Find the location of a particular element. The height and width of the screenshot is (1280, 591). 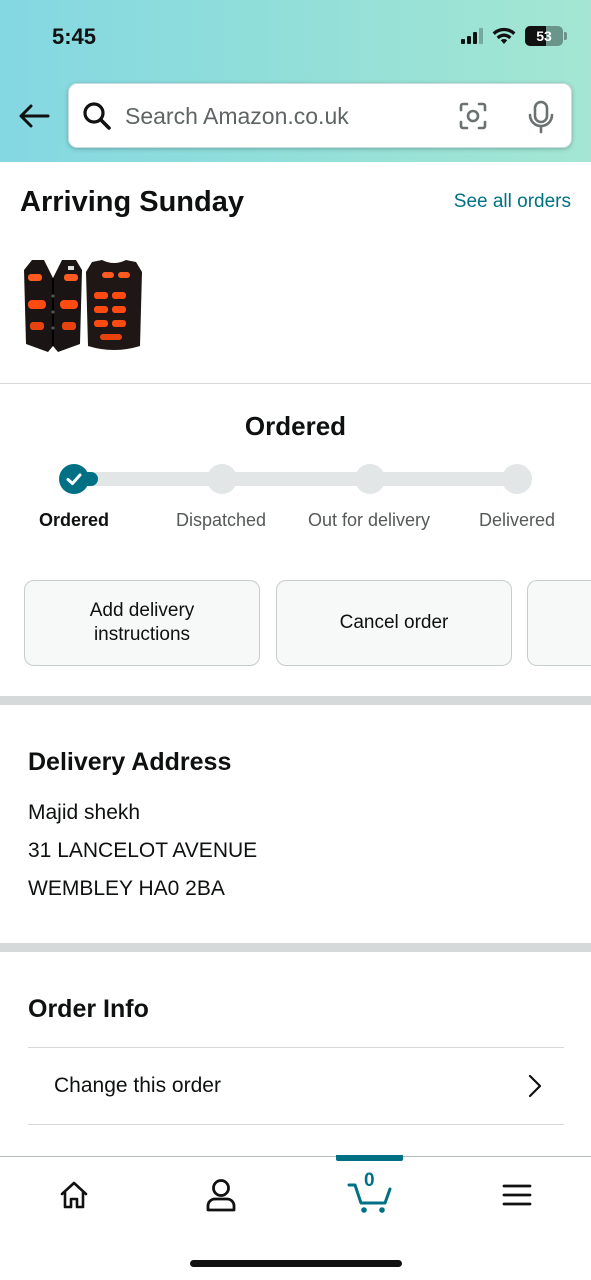

hamburger-menu-icon is located at coordinates (517, 1195).